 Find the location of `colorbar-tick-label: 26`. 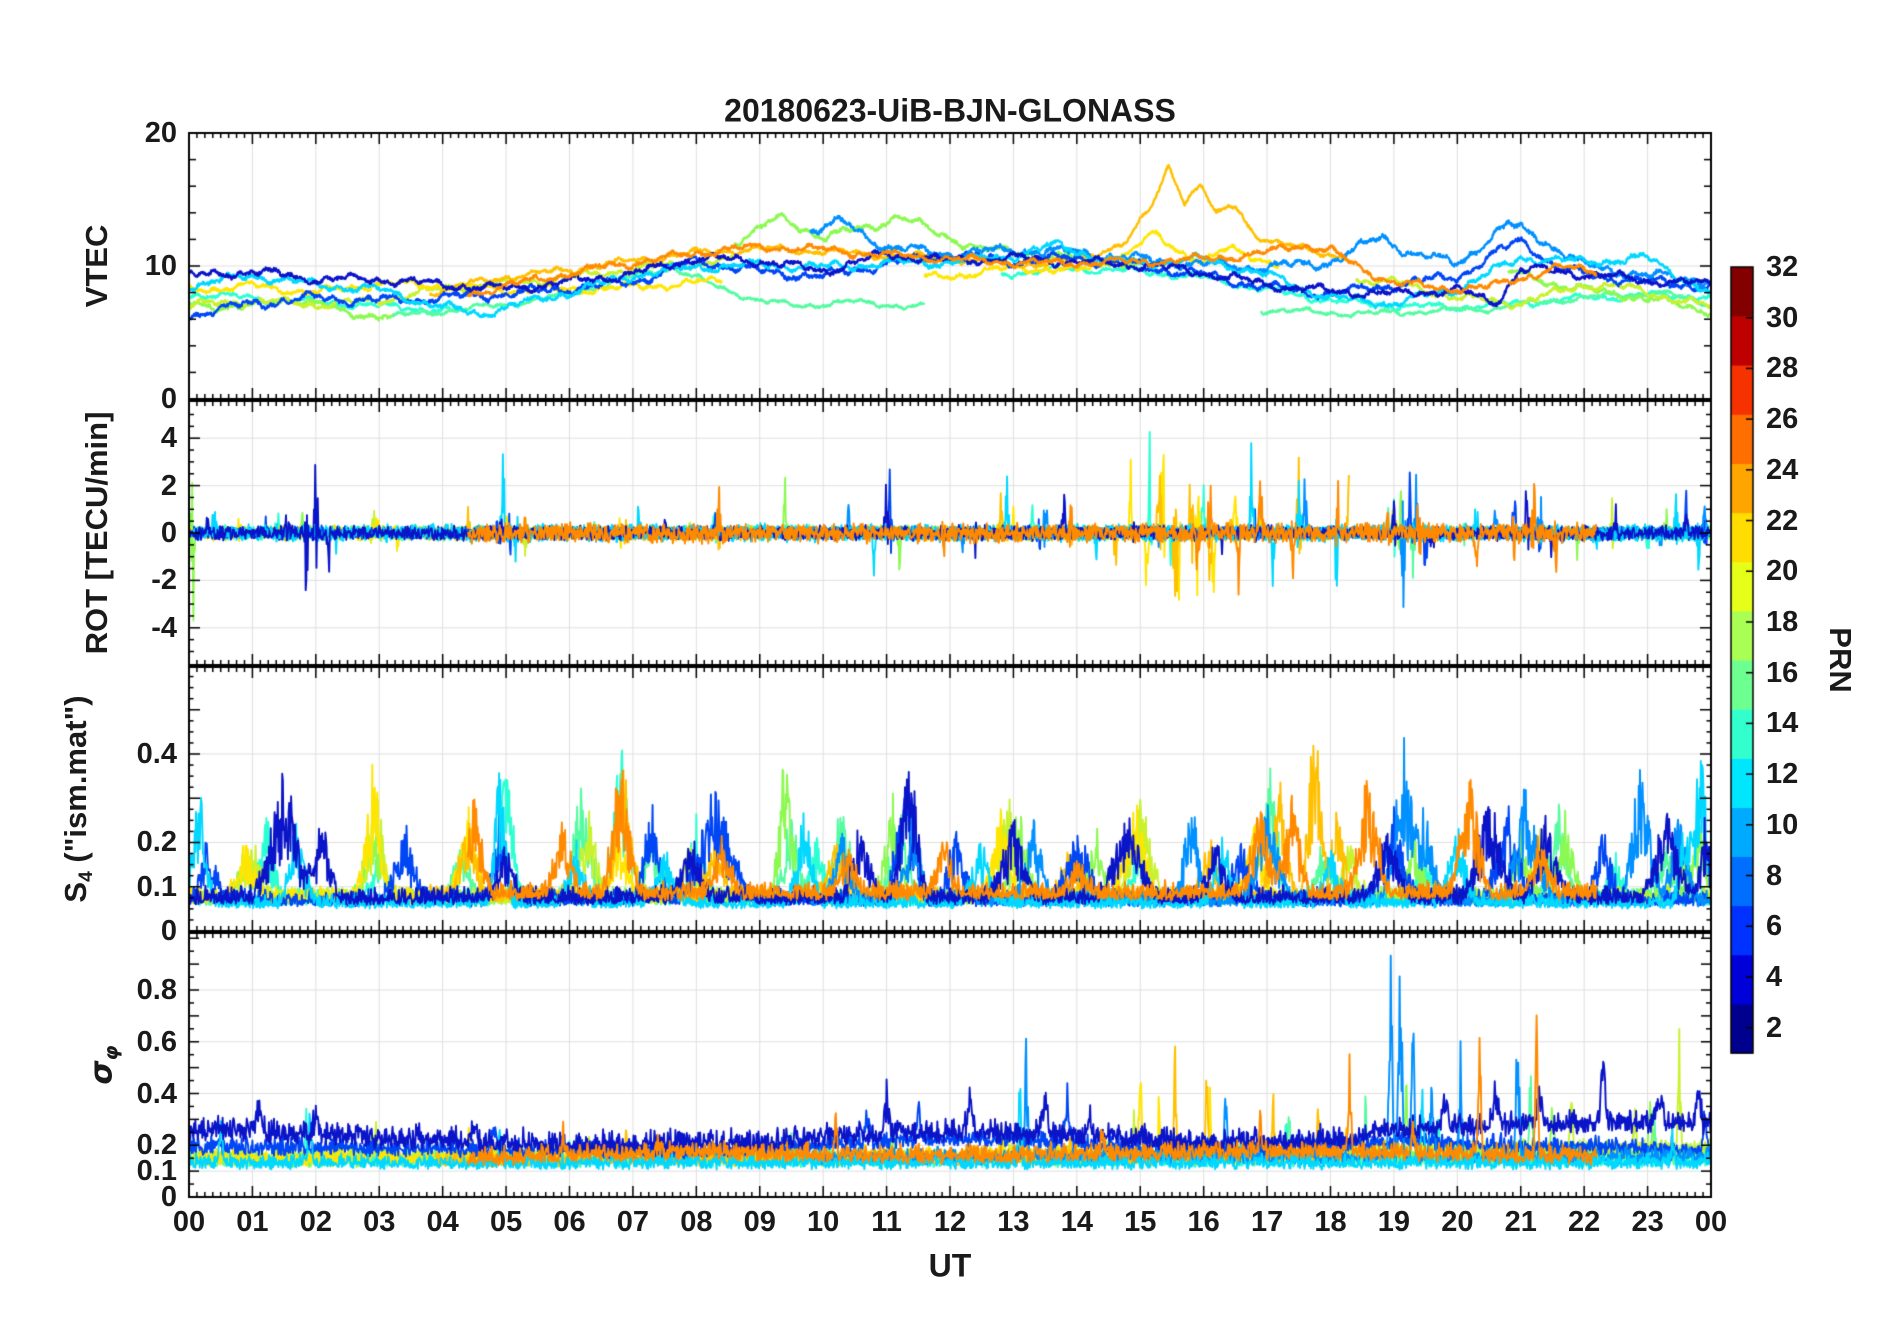

colorbar-tick-label: 26 is located at coordinates (1782, 419).